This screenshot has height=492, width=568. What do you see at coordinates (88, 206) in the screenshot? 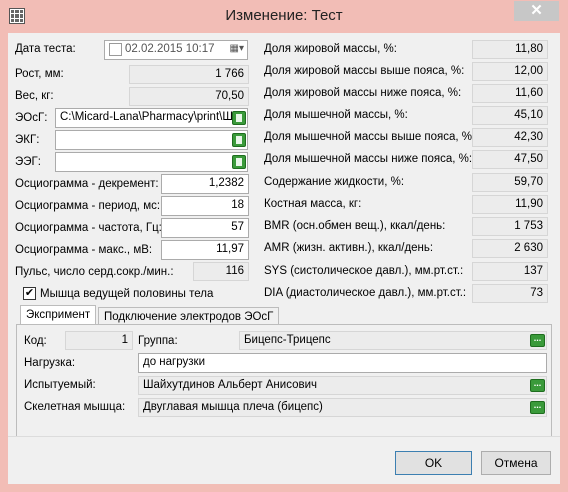
I see `period-label: Осциограмма - период, мс:` at bounding box center [88, 206].